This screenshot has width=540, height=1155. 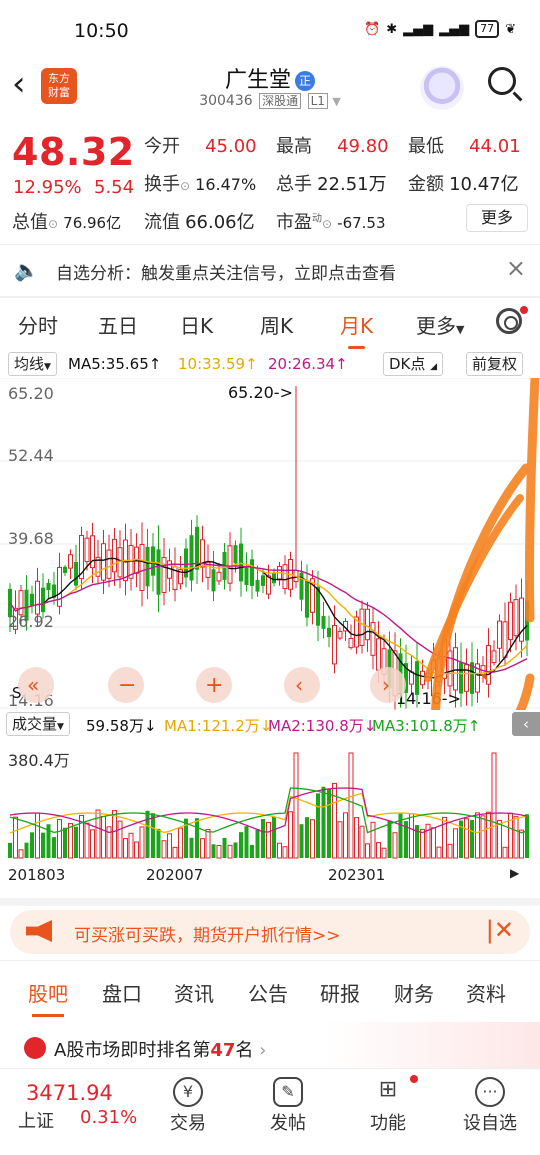 What do you see at coordinates (114, 187) in the screenshot?
I see `change-amount: 5.54` at bounding box center [114, 187].